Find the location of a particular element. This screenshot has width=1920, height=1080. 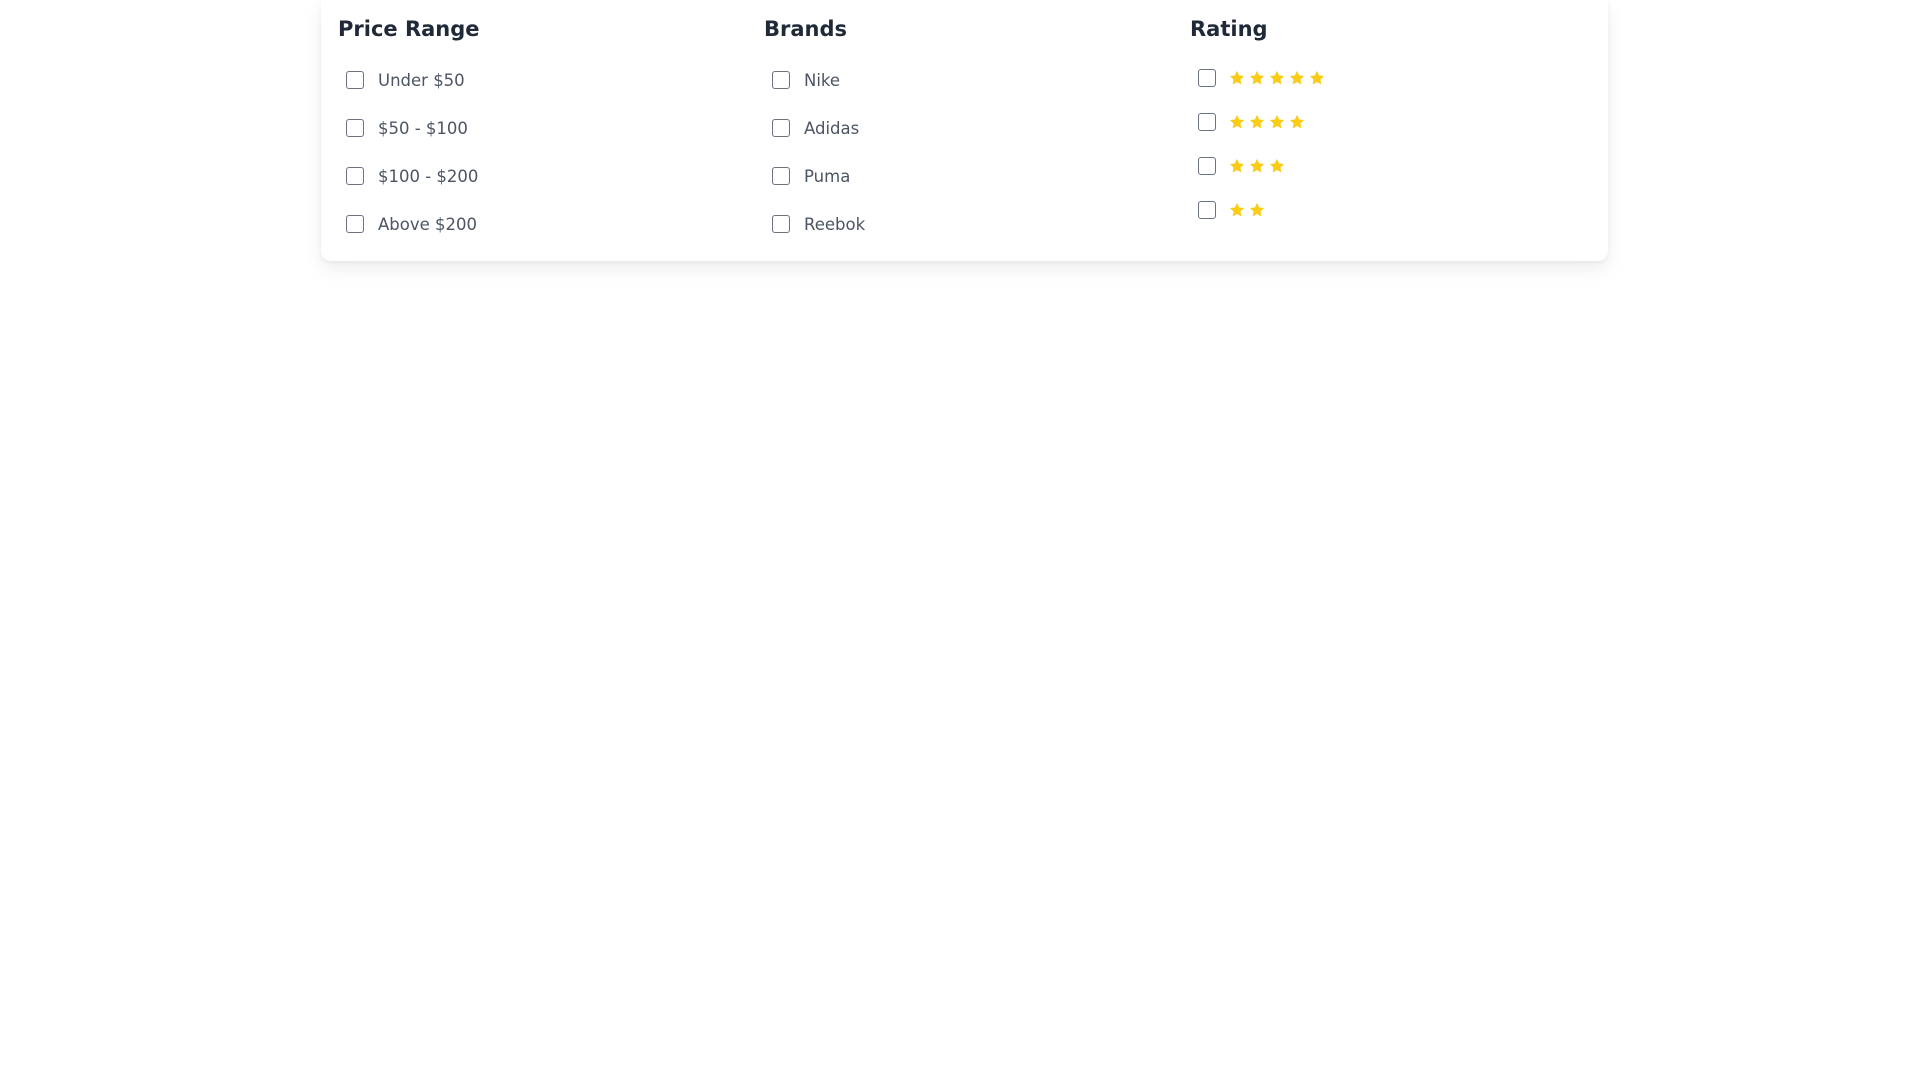

price-option-above-200: Above $200 is located at coordinates (411, 224).